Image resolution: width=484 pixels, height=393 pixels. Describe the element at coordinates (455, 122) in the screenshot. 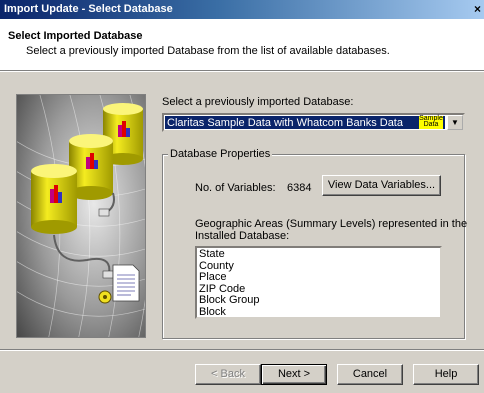

I see `chevron-down-icon: ▼` at that location.